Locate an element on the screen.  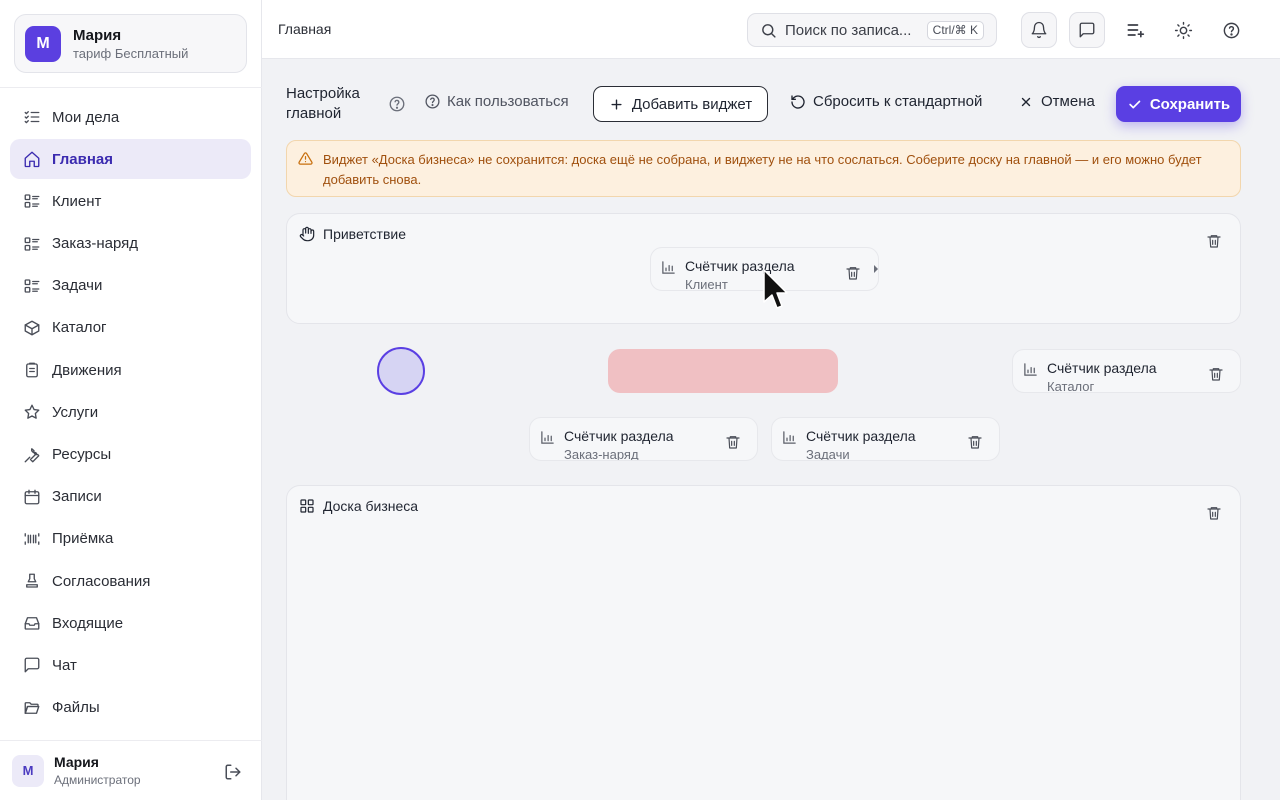
widget-title: Доска бизнеса is located at coordinates (371, 506).